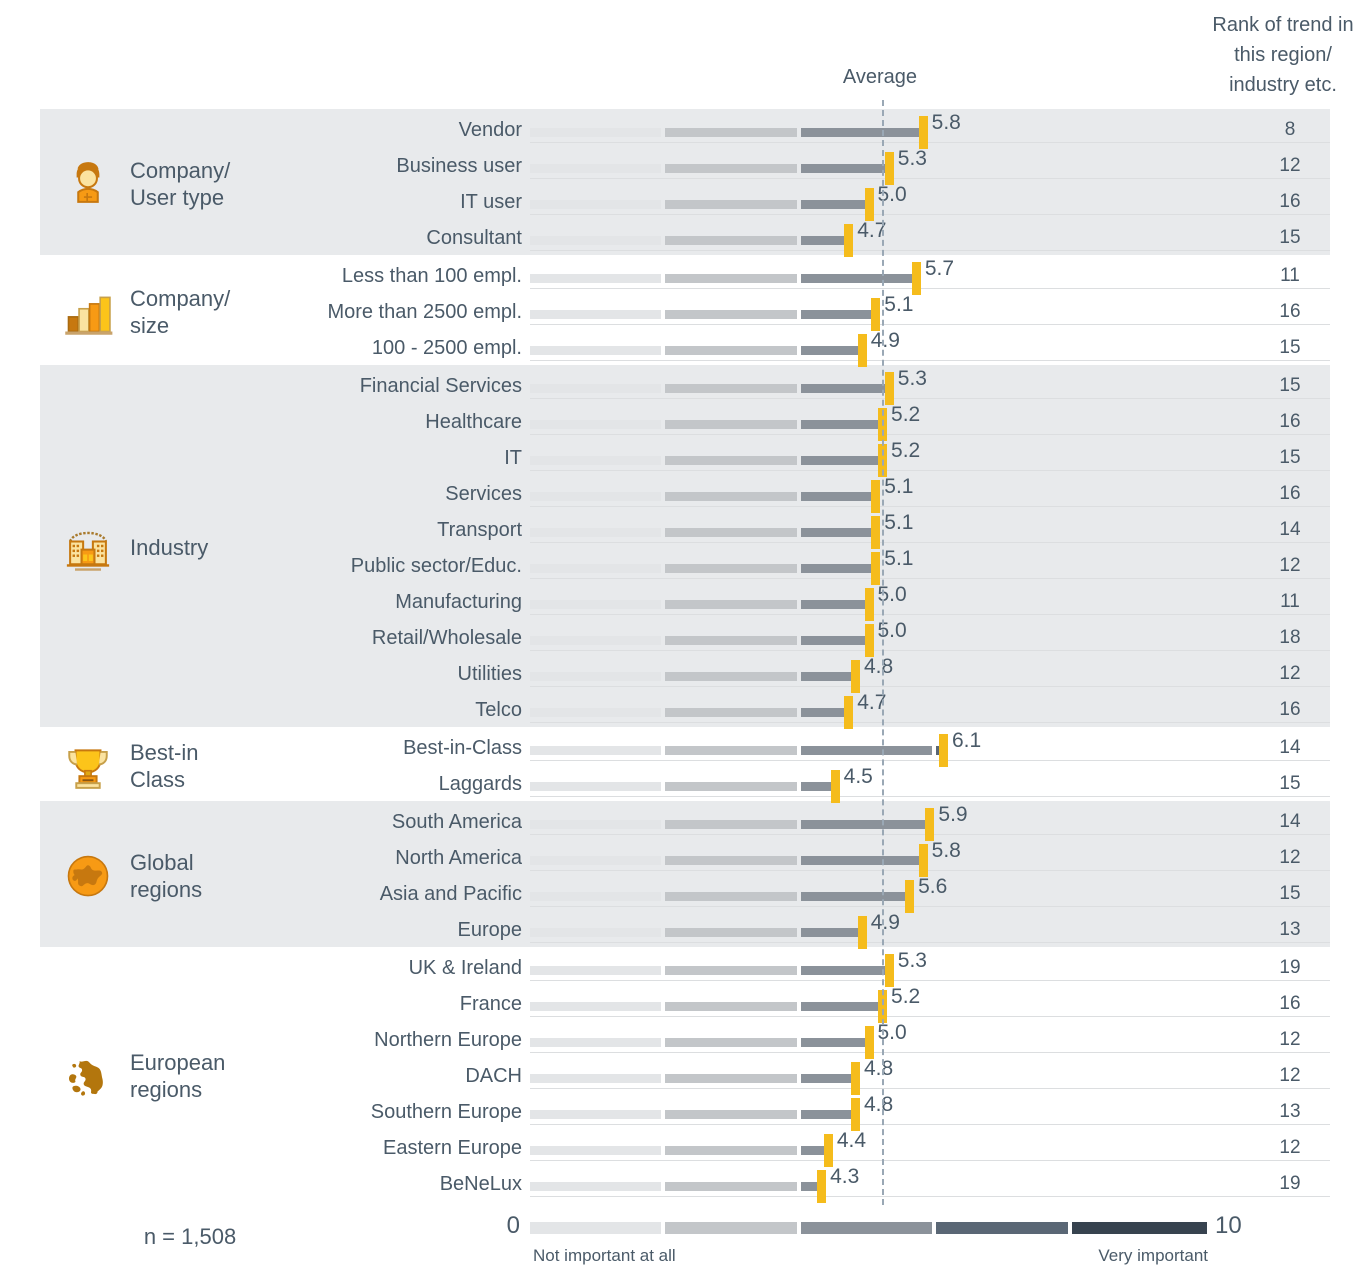 The height and width of the screenshot is (1280, 1366). What do you see at coordinates (1290, 637) in the screenshot?
I see `row-rank: 18` at bounding box center [1290, 637].